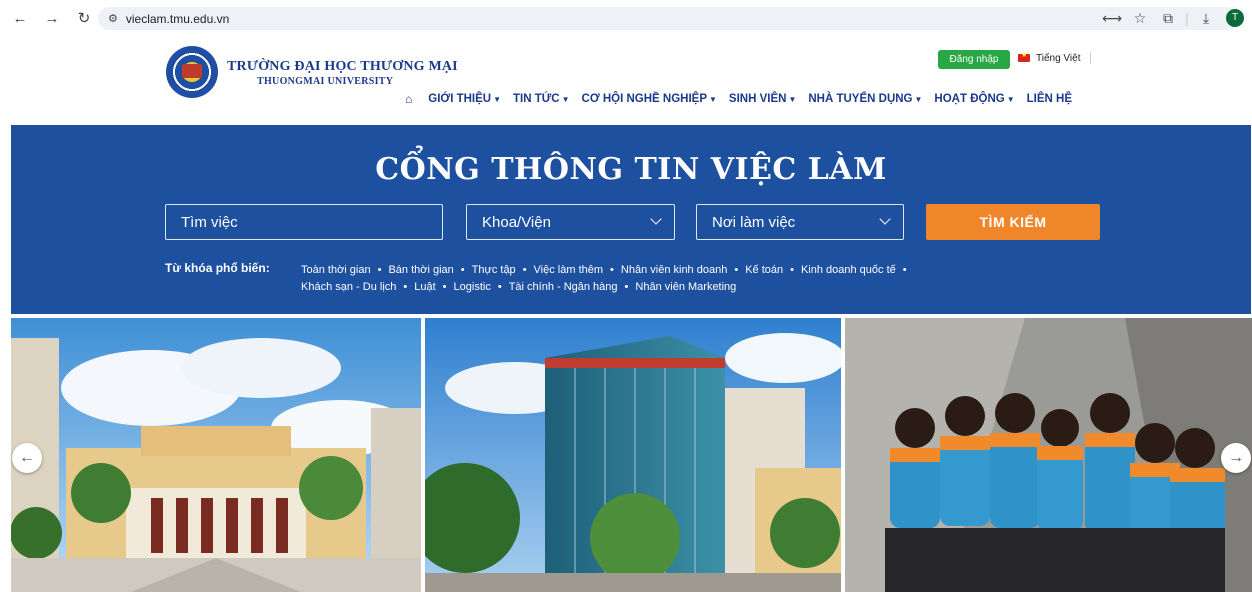 This screenshot has height=592, width=1252. Describe the element at coordinates (1236, 458) in the screenshot. I see `carousel-next-arrow-icon: →` at that location.